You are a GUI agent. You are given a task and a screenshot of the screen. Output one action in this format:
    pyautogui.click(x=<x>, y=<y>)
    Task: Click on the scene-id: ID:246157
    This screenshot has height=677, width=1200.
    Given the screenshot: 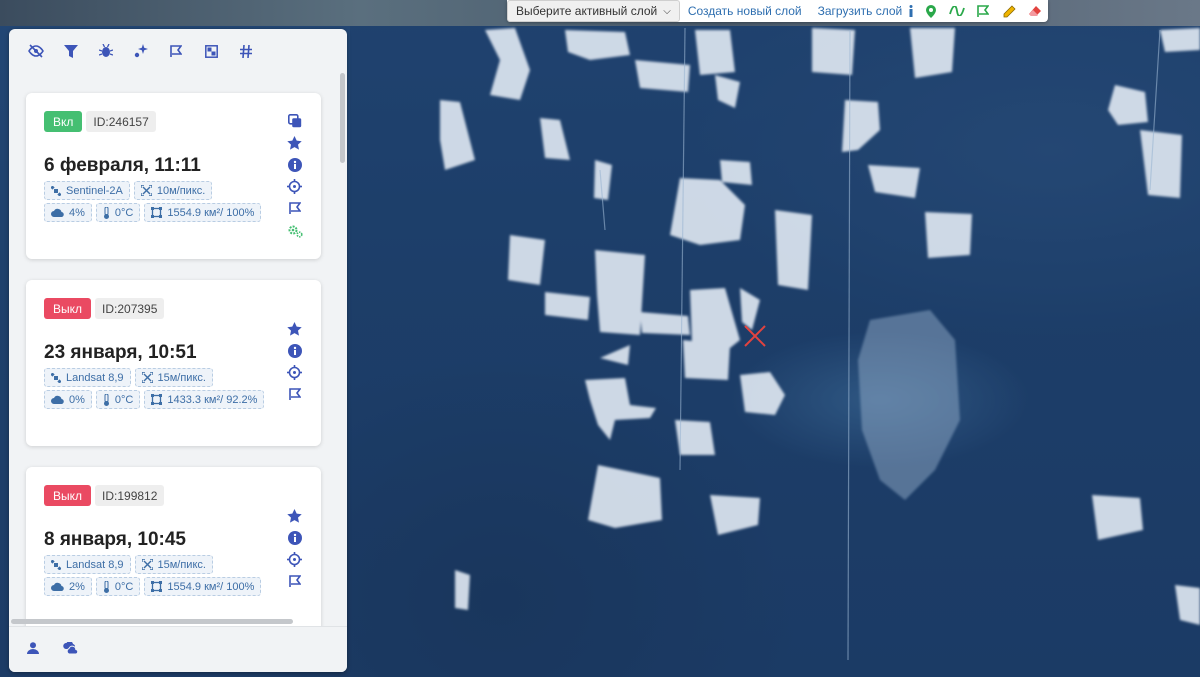 What is the action you would take?
    pyautogui.click(x=121, y=121)
    